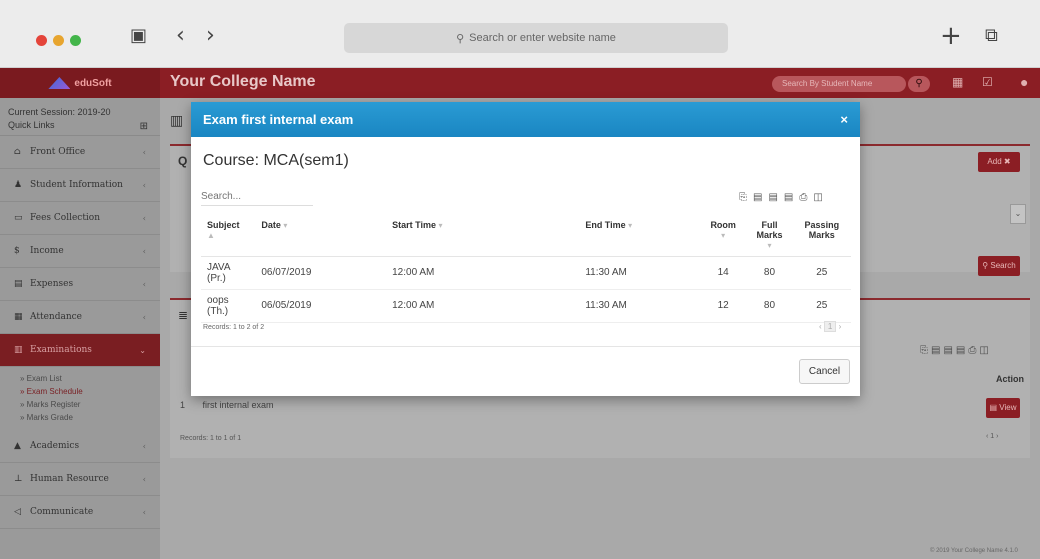 The image size is (1040, 559). I want to click on tabs-overview-icon: ⧉, so click(991, 36).